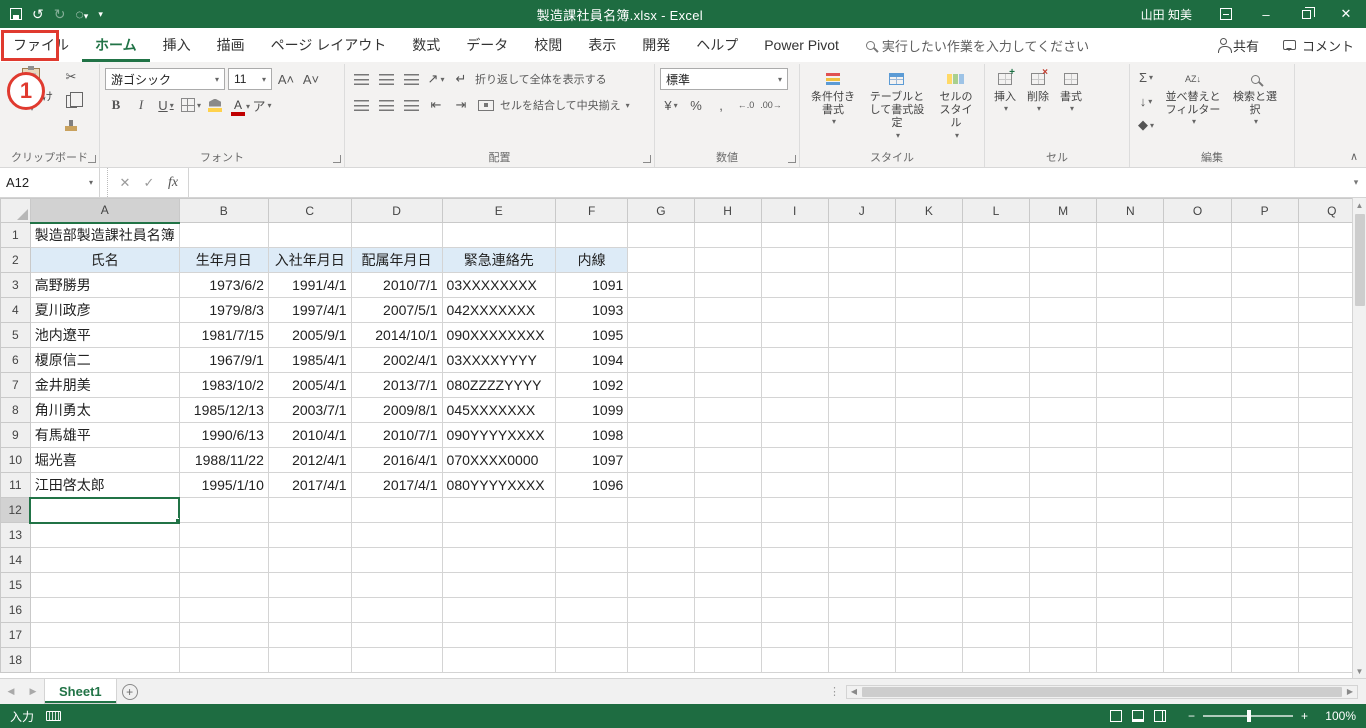 This screenshot has height=728, width=1366. Describe the element at coordinates (1146, 77) in the screenshot. I see `autosum-icon: Σ ▾` at that location.